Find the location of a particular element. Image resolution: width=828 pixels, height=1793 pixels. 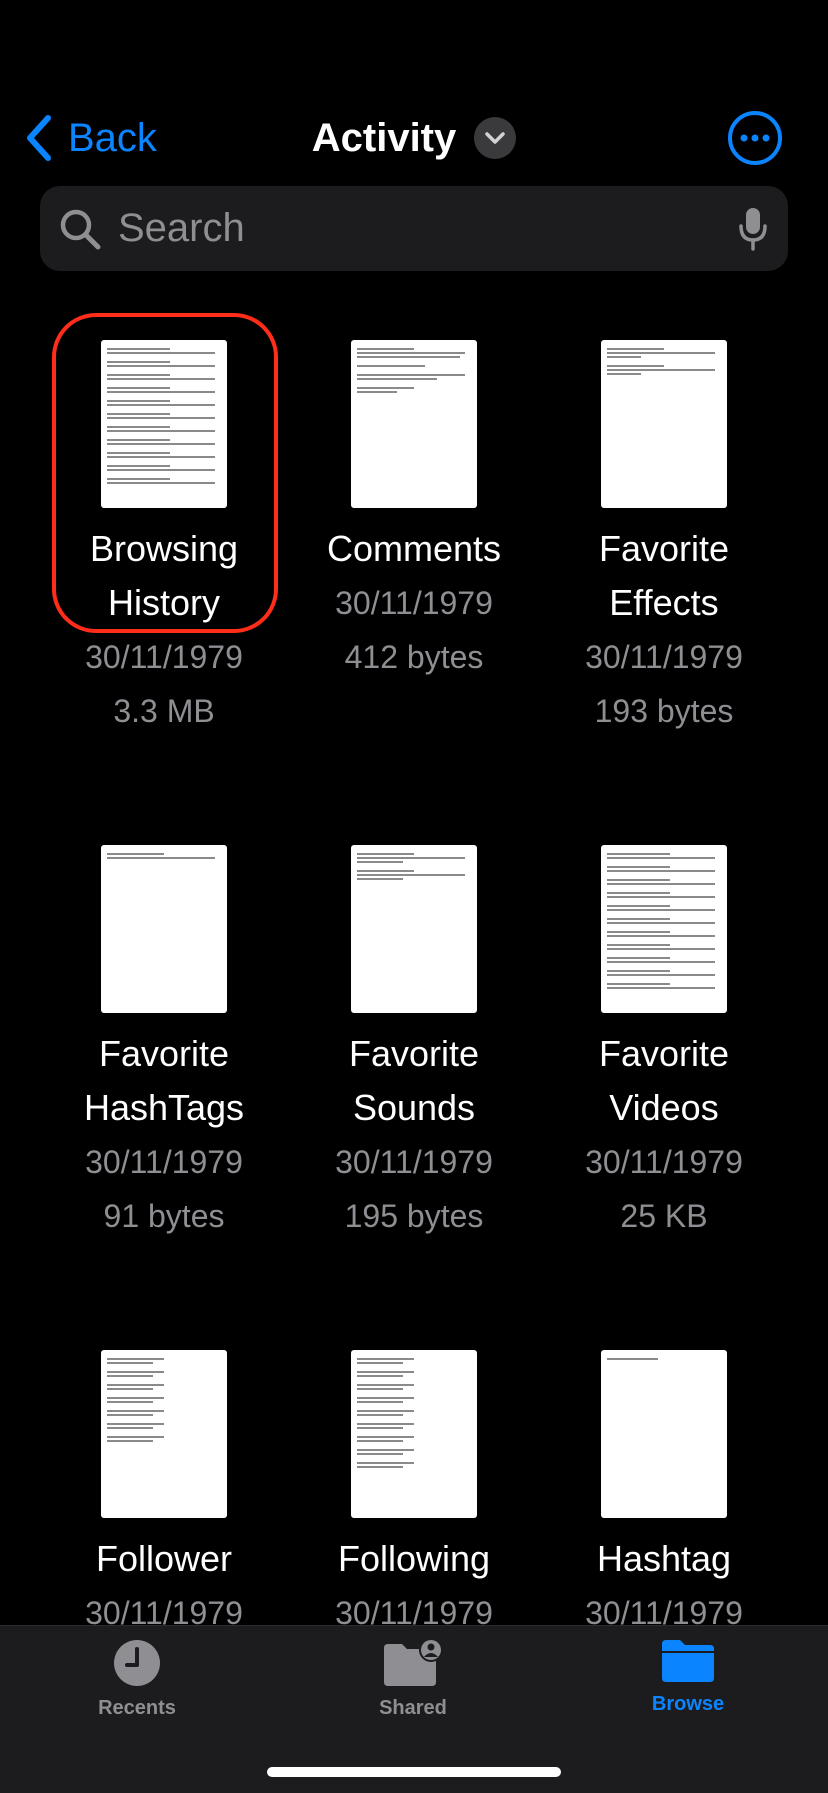

file-name-line: Following is located at coordinates (414, 1558).